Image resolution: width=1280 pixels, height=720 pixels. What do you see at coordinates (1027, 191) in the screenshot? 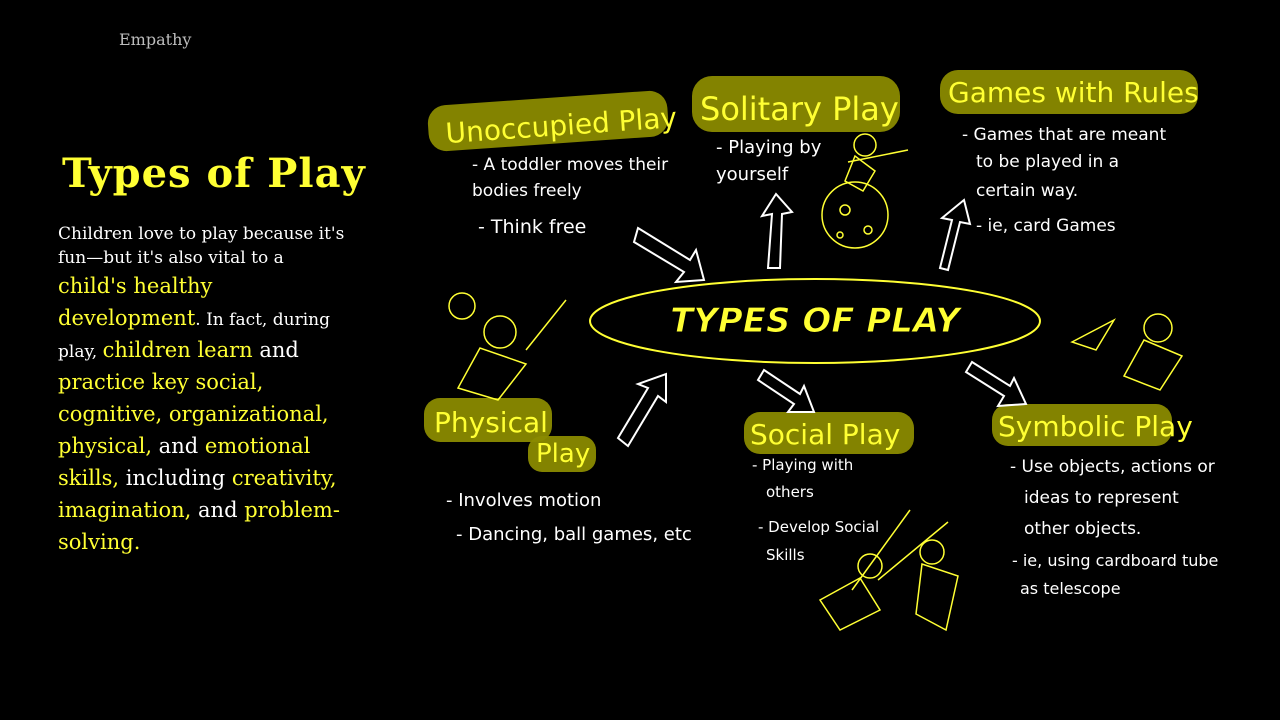
I see `games-line-3: certain way.` at bounding box center [1027, 191].